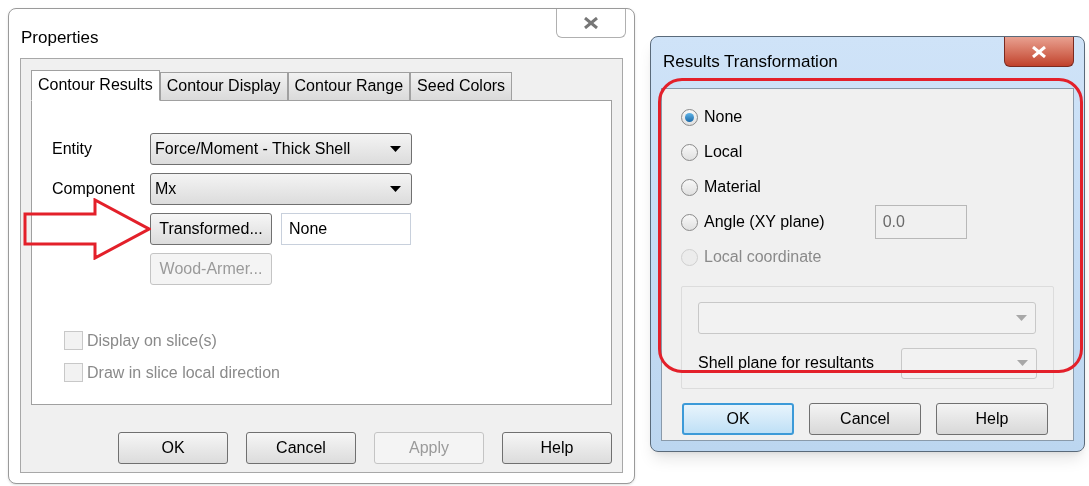 Image resolution: width=1089 pixels, height=486 pixels. What do you see at coordinates (723, 152) in the screenshot?
I see `radio-label: Local` at bounding box center [723, 152].